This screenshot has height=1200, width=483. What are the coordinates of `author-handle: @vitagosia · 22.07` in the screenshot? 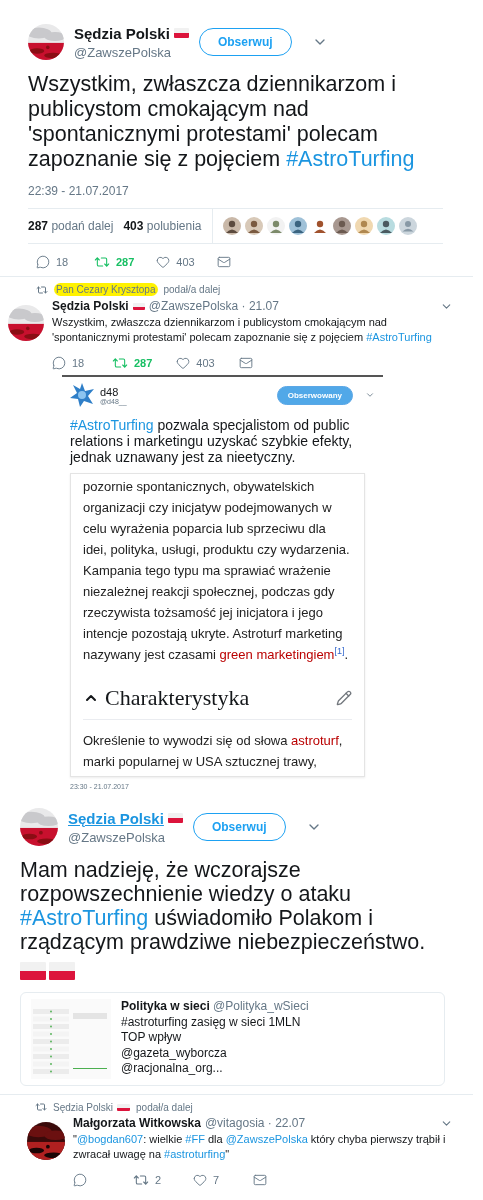 It's located at (255, 1123).